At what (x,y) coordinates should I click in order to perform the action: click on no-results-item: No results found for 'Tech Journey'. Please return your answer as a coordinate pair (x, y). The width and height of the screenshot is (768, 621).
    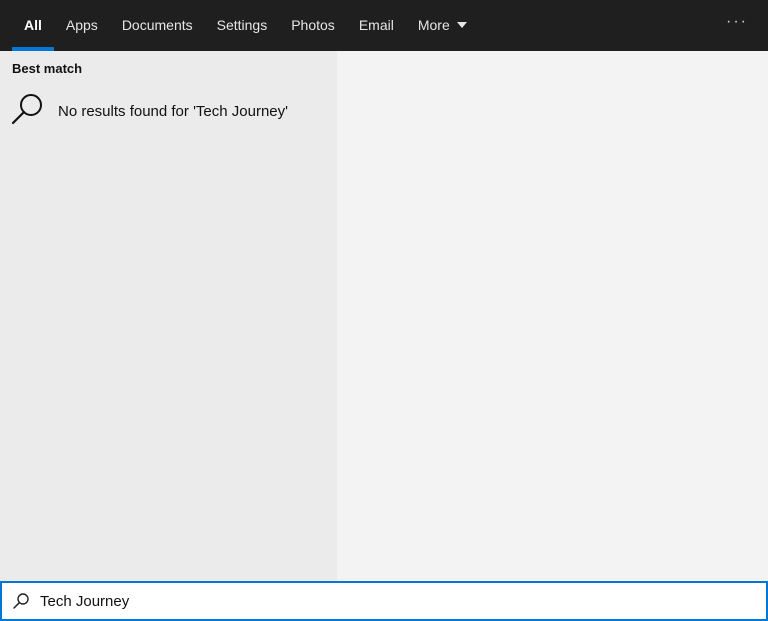
    Looking at the image, I should click on (149, 111).